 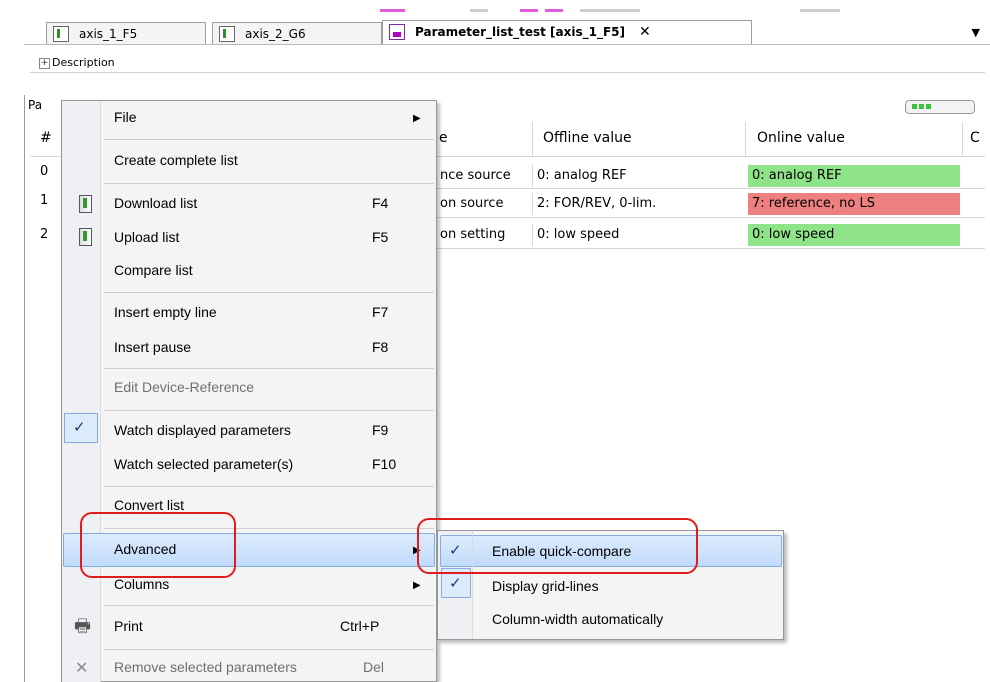 What do you see at coordinates (380, 203) in the screenshot?
I see `shortcut-label: F4` at bounding box center [380, 203].